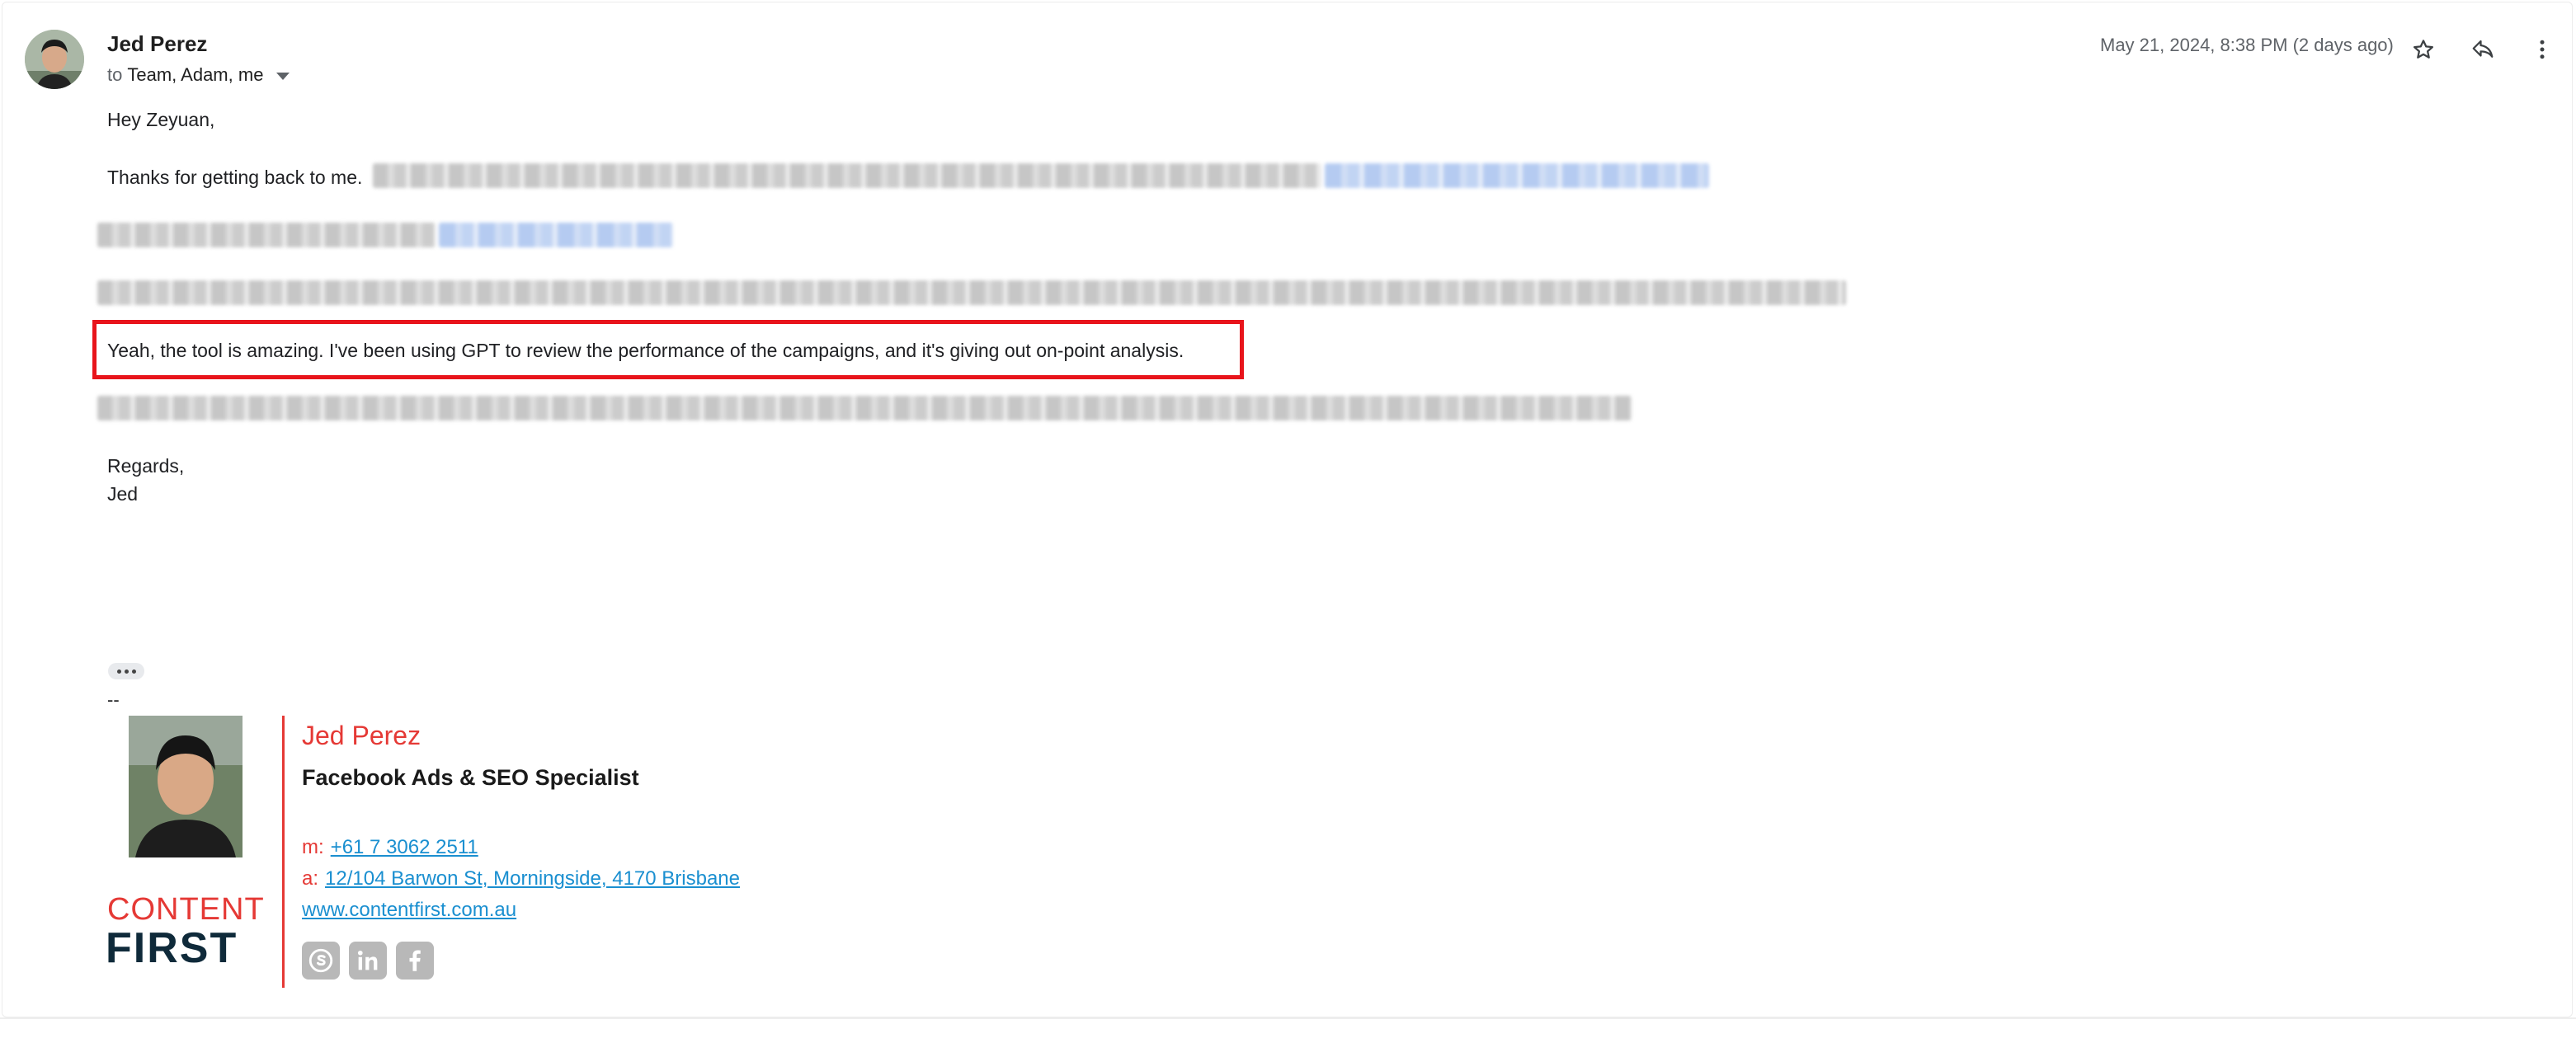 The height and width of the screenshot is (1043, 2576). I want to click on sender-name: Jed Perez, so click(157, 44).